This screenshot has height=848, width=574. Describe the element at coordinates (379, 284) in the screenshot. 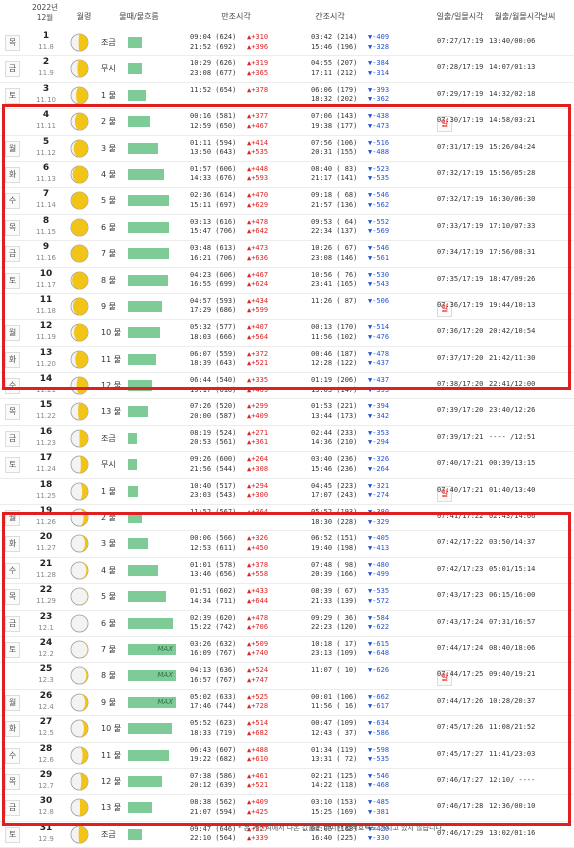

I see `low-tide-diff-line: ▼-543` at that location.